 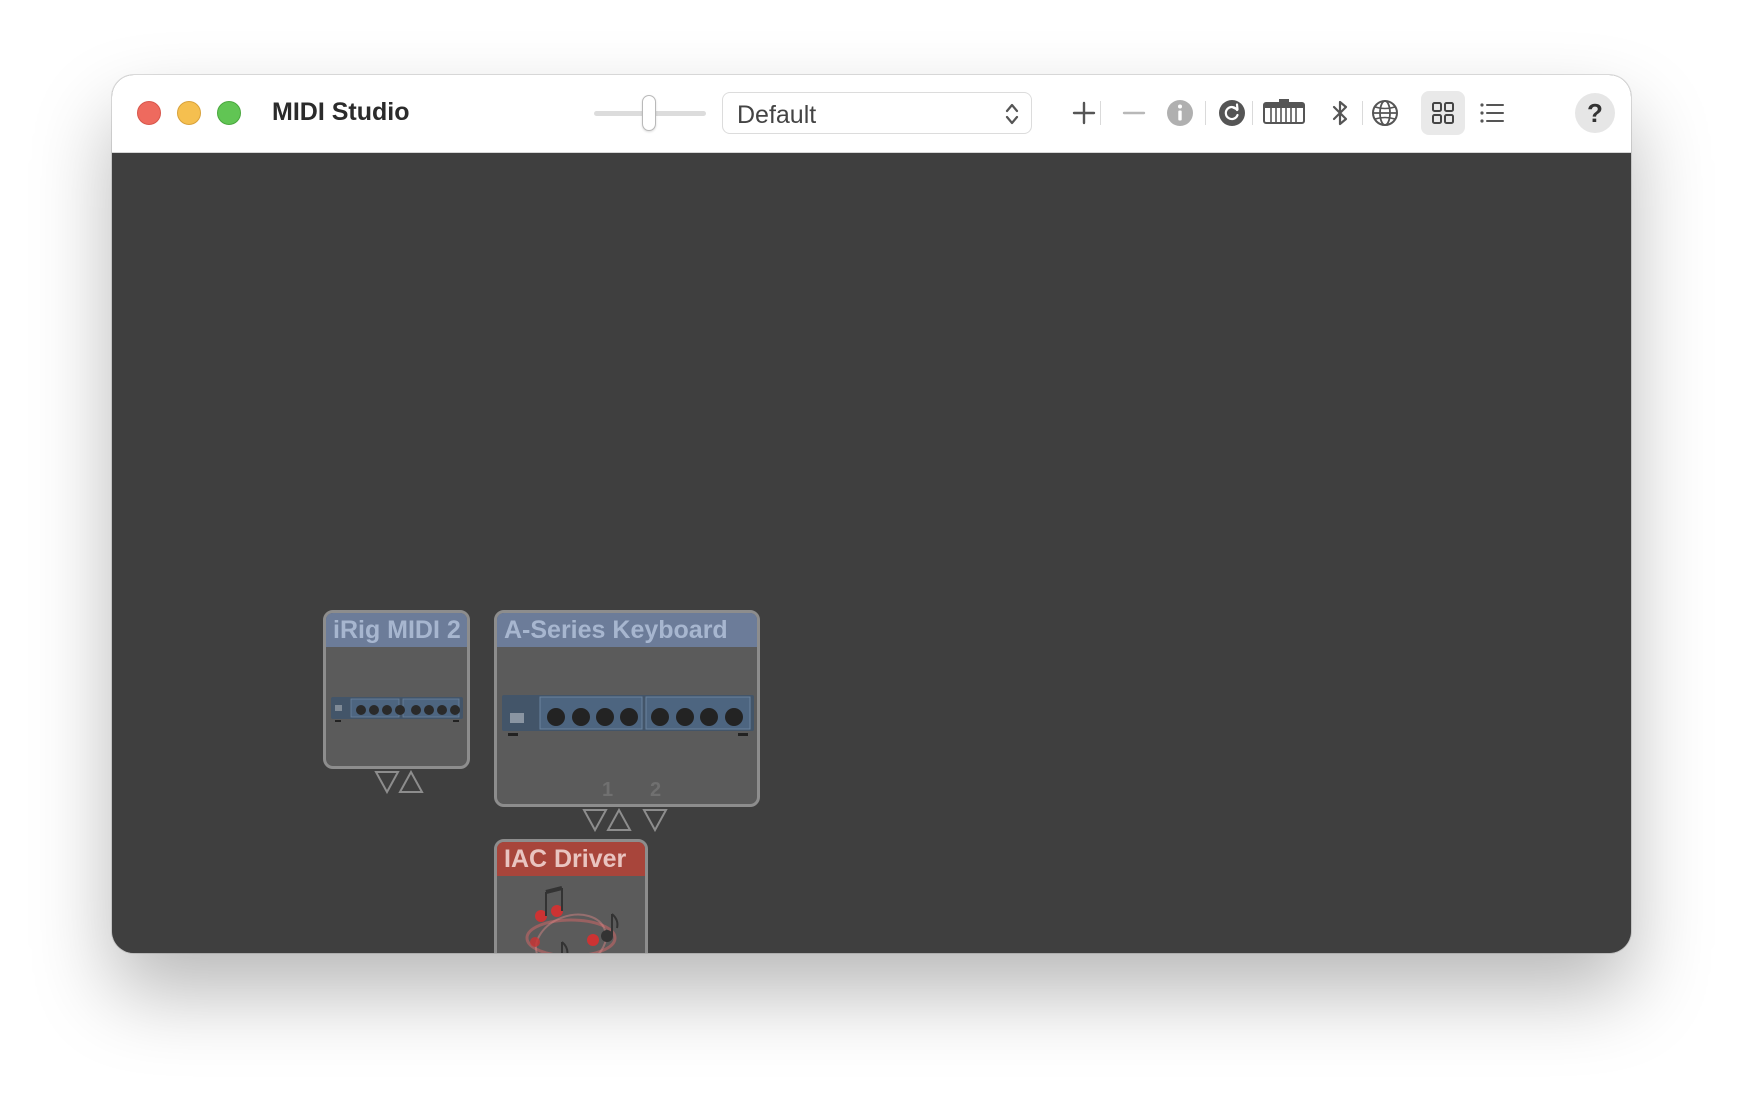 I want to click on device-name: iRig MIDI 2, so click(x=396, y=630).